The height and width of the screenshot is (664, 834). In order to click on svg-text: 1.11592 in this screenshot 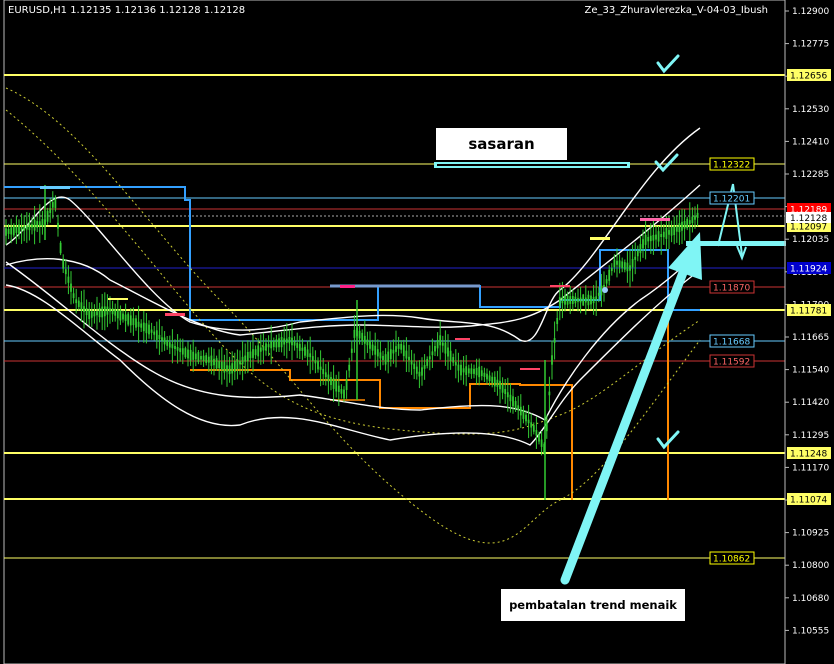, I will do `click(731, 363)`.